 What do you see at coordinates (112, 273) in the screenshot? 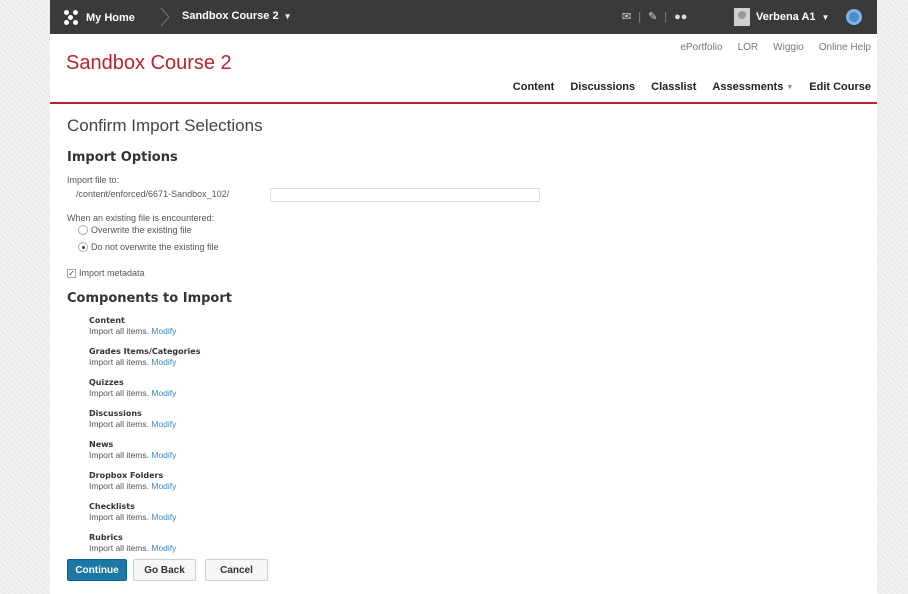
I see `import-metadata-label: Import metadata` at bounding box center [112, 273].